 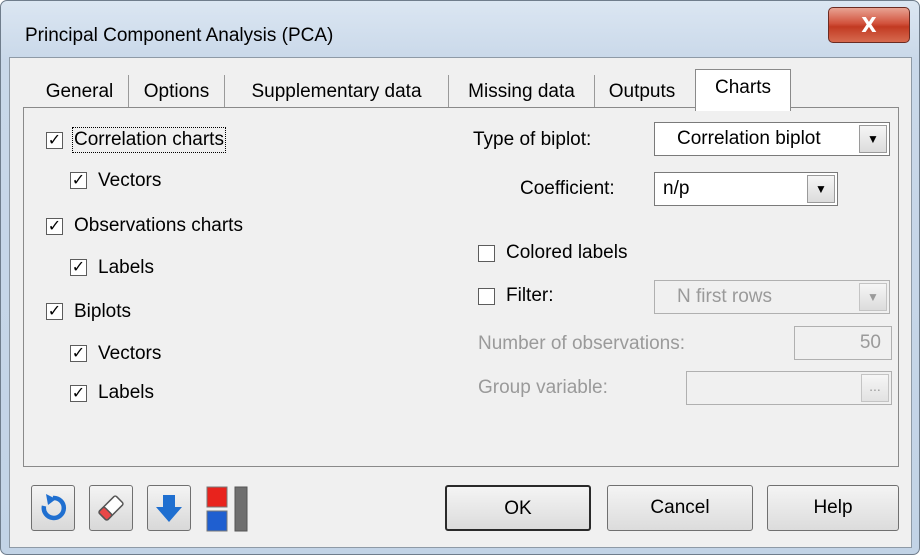 What do you see at coordinates (179, 35) in the screenshot?
I see `window-title: Principal Component Analysis (PCA)` at bounding box center [179, 35].